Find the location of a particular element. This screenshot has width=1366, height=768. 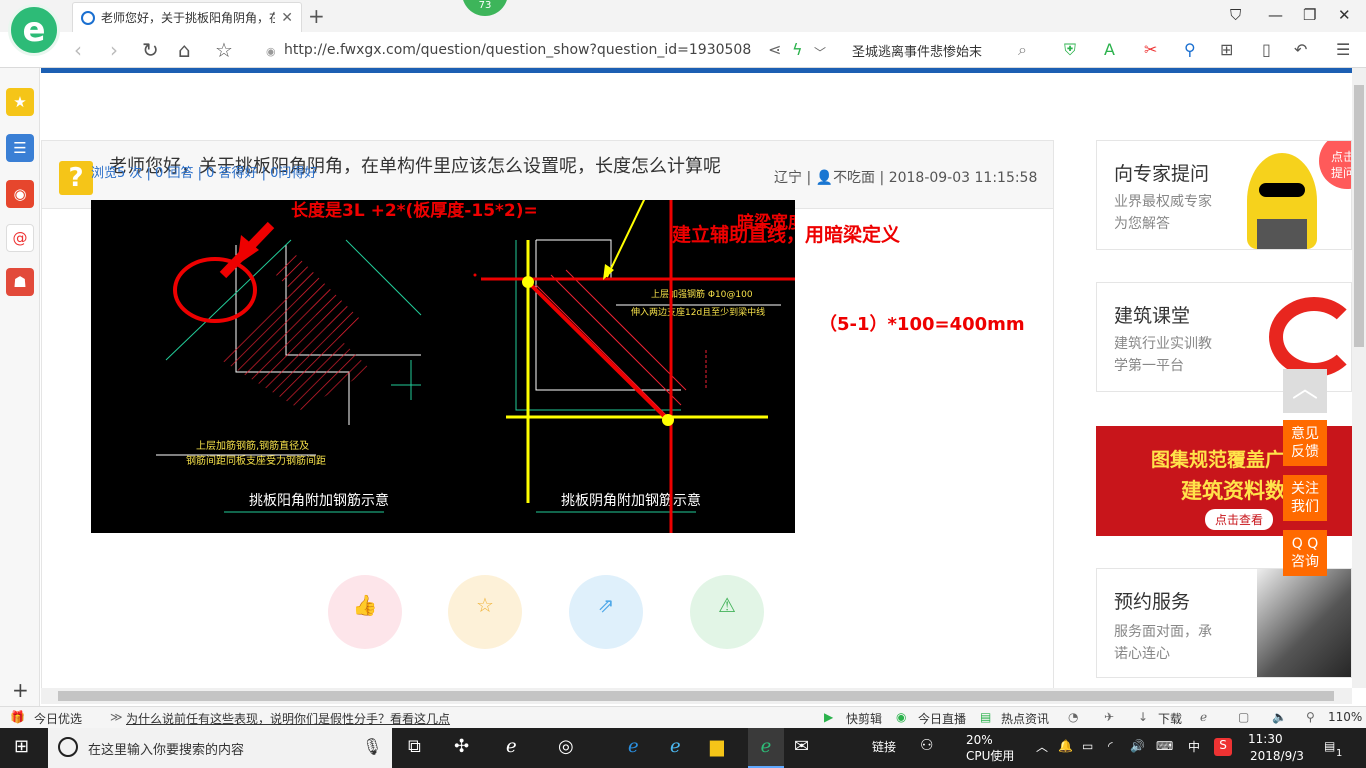

search-icon: ⌕ is located at coordinates (1022, 50).